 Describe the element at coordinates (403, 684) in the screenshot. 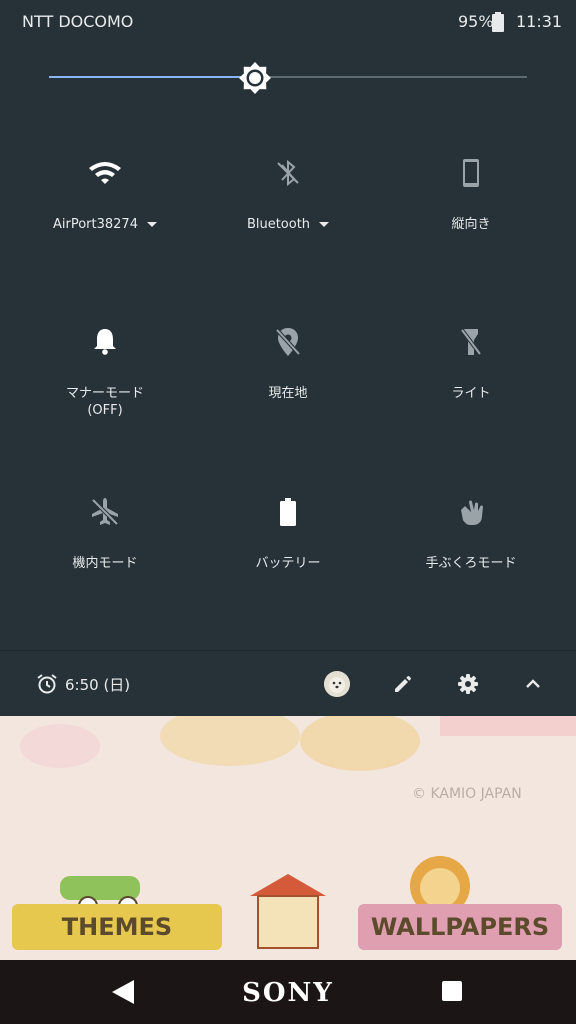

I see `edit-pencil-icon` at that location.